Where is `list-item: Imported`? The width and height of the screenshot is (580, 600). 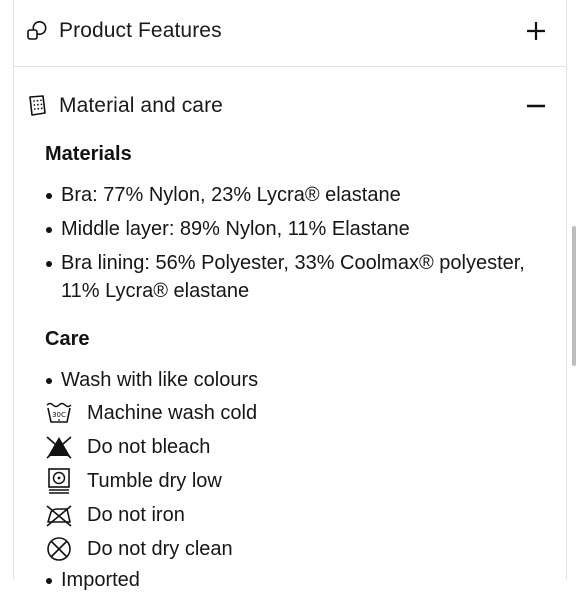
list-item: Imported is located at coordinates (290, 580).